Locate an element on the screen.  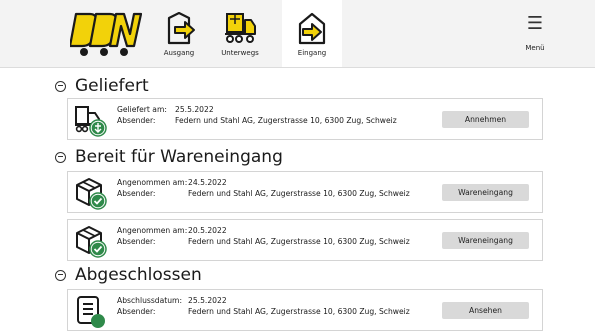
menu-button: ☰ Menü is located at coordinates (535, 38).